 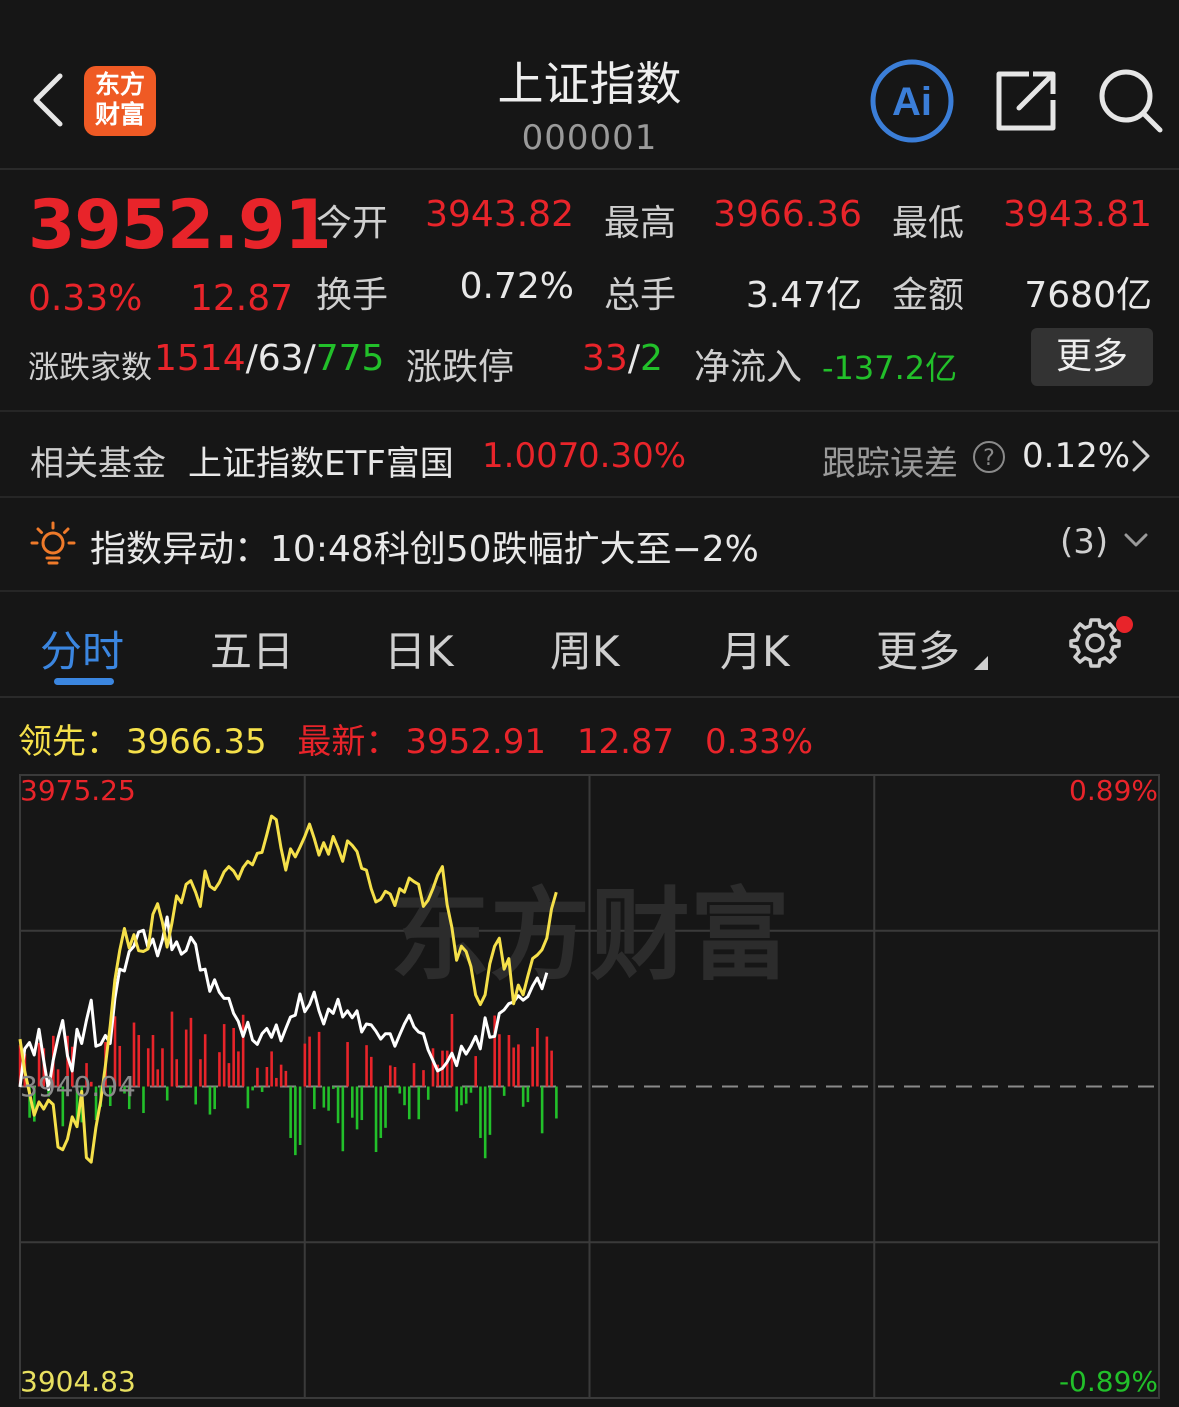 I want to click on tab-five-day: 五日, so click(x=252, y=648).